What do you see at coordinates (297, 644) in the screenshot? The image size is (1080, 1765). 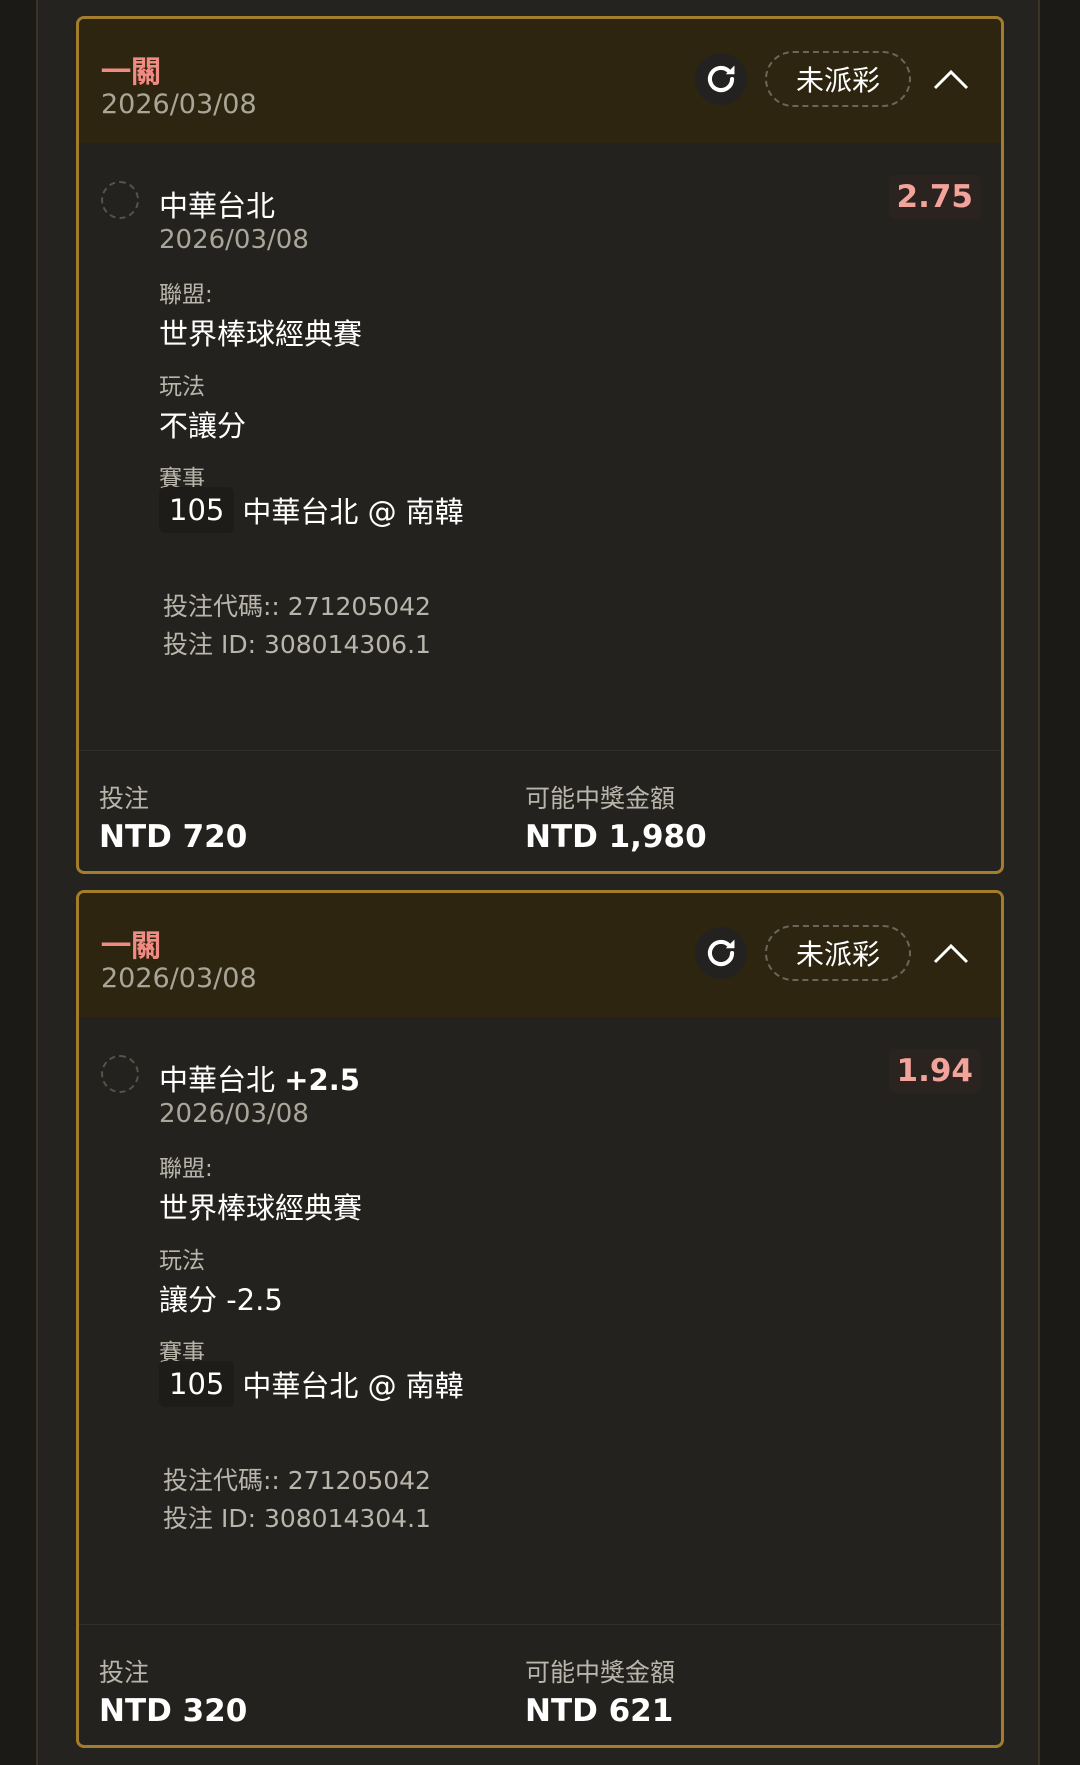 I see `bet-id: 投注 ID: 308014306.1` at bounding box center [297, 644].